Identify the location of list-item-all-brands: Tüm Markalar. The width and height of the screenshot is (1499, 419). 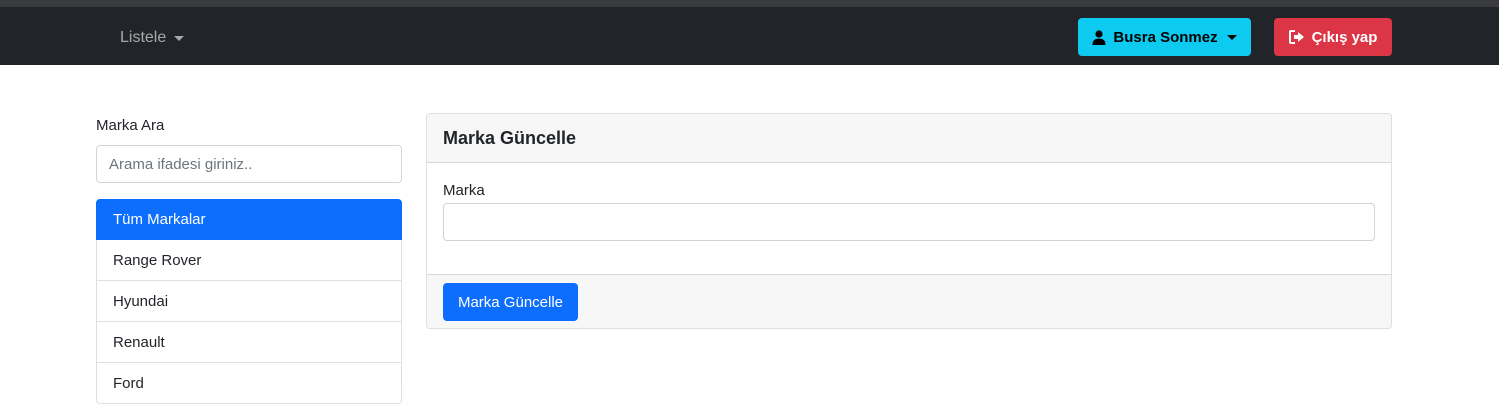
(249, 219).